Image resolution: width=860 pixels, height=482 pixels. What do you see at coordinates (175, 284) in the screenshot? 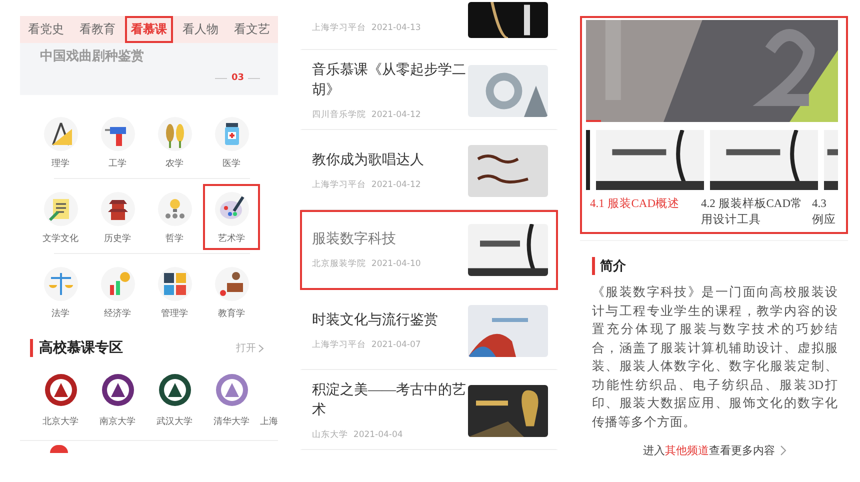
I see `puzzle-icon` at bounding box center [175, 284].